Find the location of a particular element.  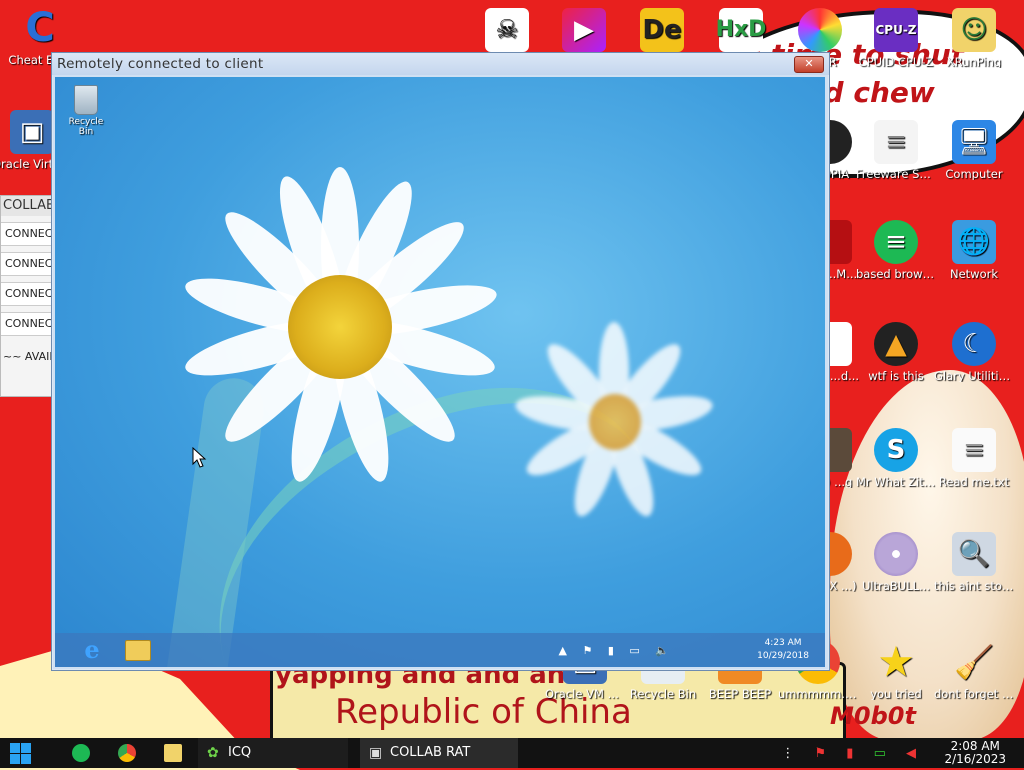

star-icon: ★ is located at coordinates (896, 661).